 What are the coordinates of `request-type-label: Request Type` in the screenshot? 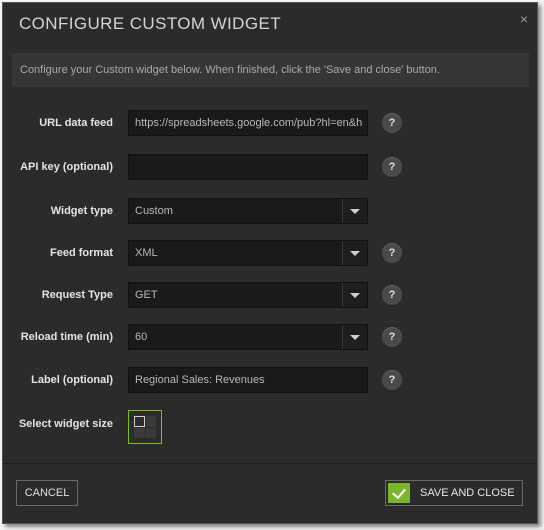 It's located at (77, 295).